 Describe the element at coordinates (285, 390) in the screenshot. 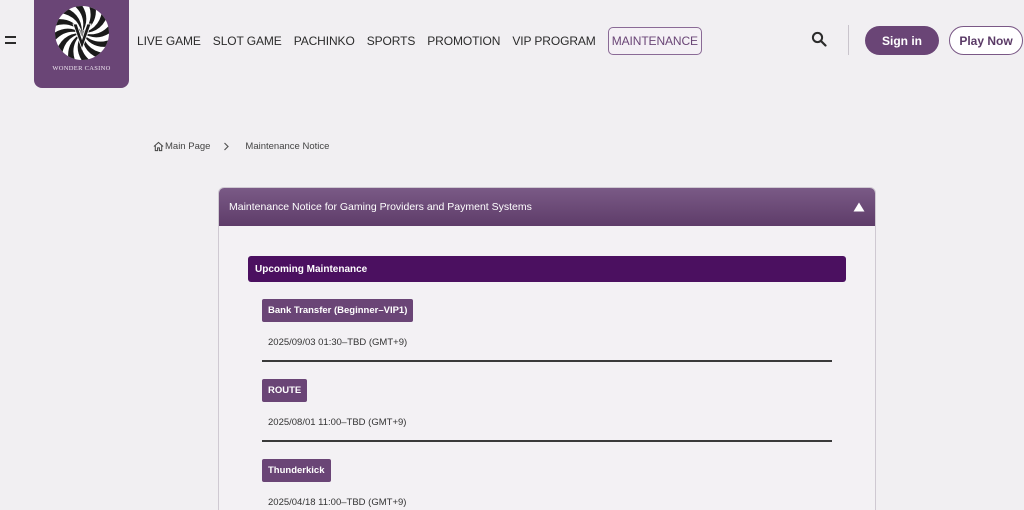

I see `provider-tag: ROUTE` at that location.